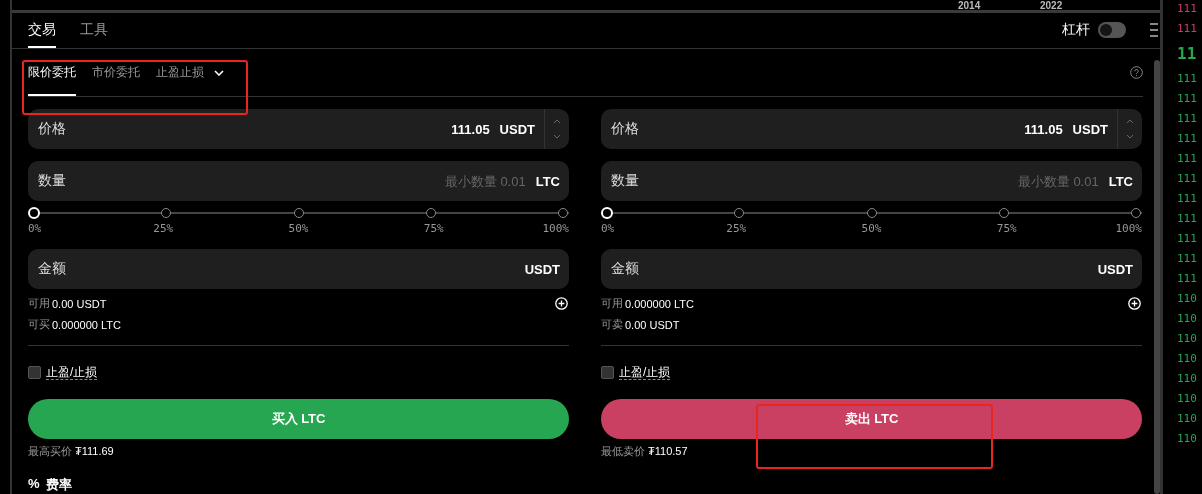 The height and width of the screenshot is (494, 1202). What do you see at coordinates (190, 72) in the screenshot?
I see `order-type-tab: 止盈止损` at bounding box center [190, 72].